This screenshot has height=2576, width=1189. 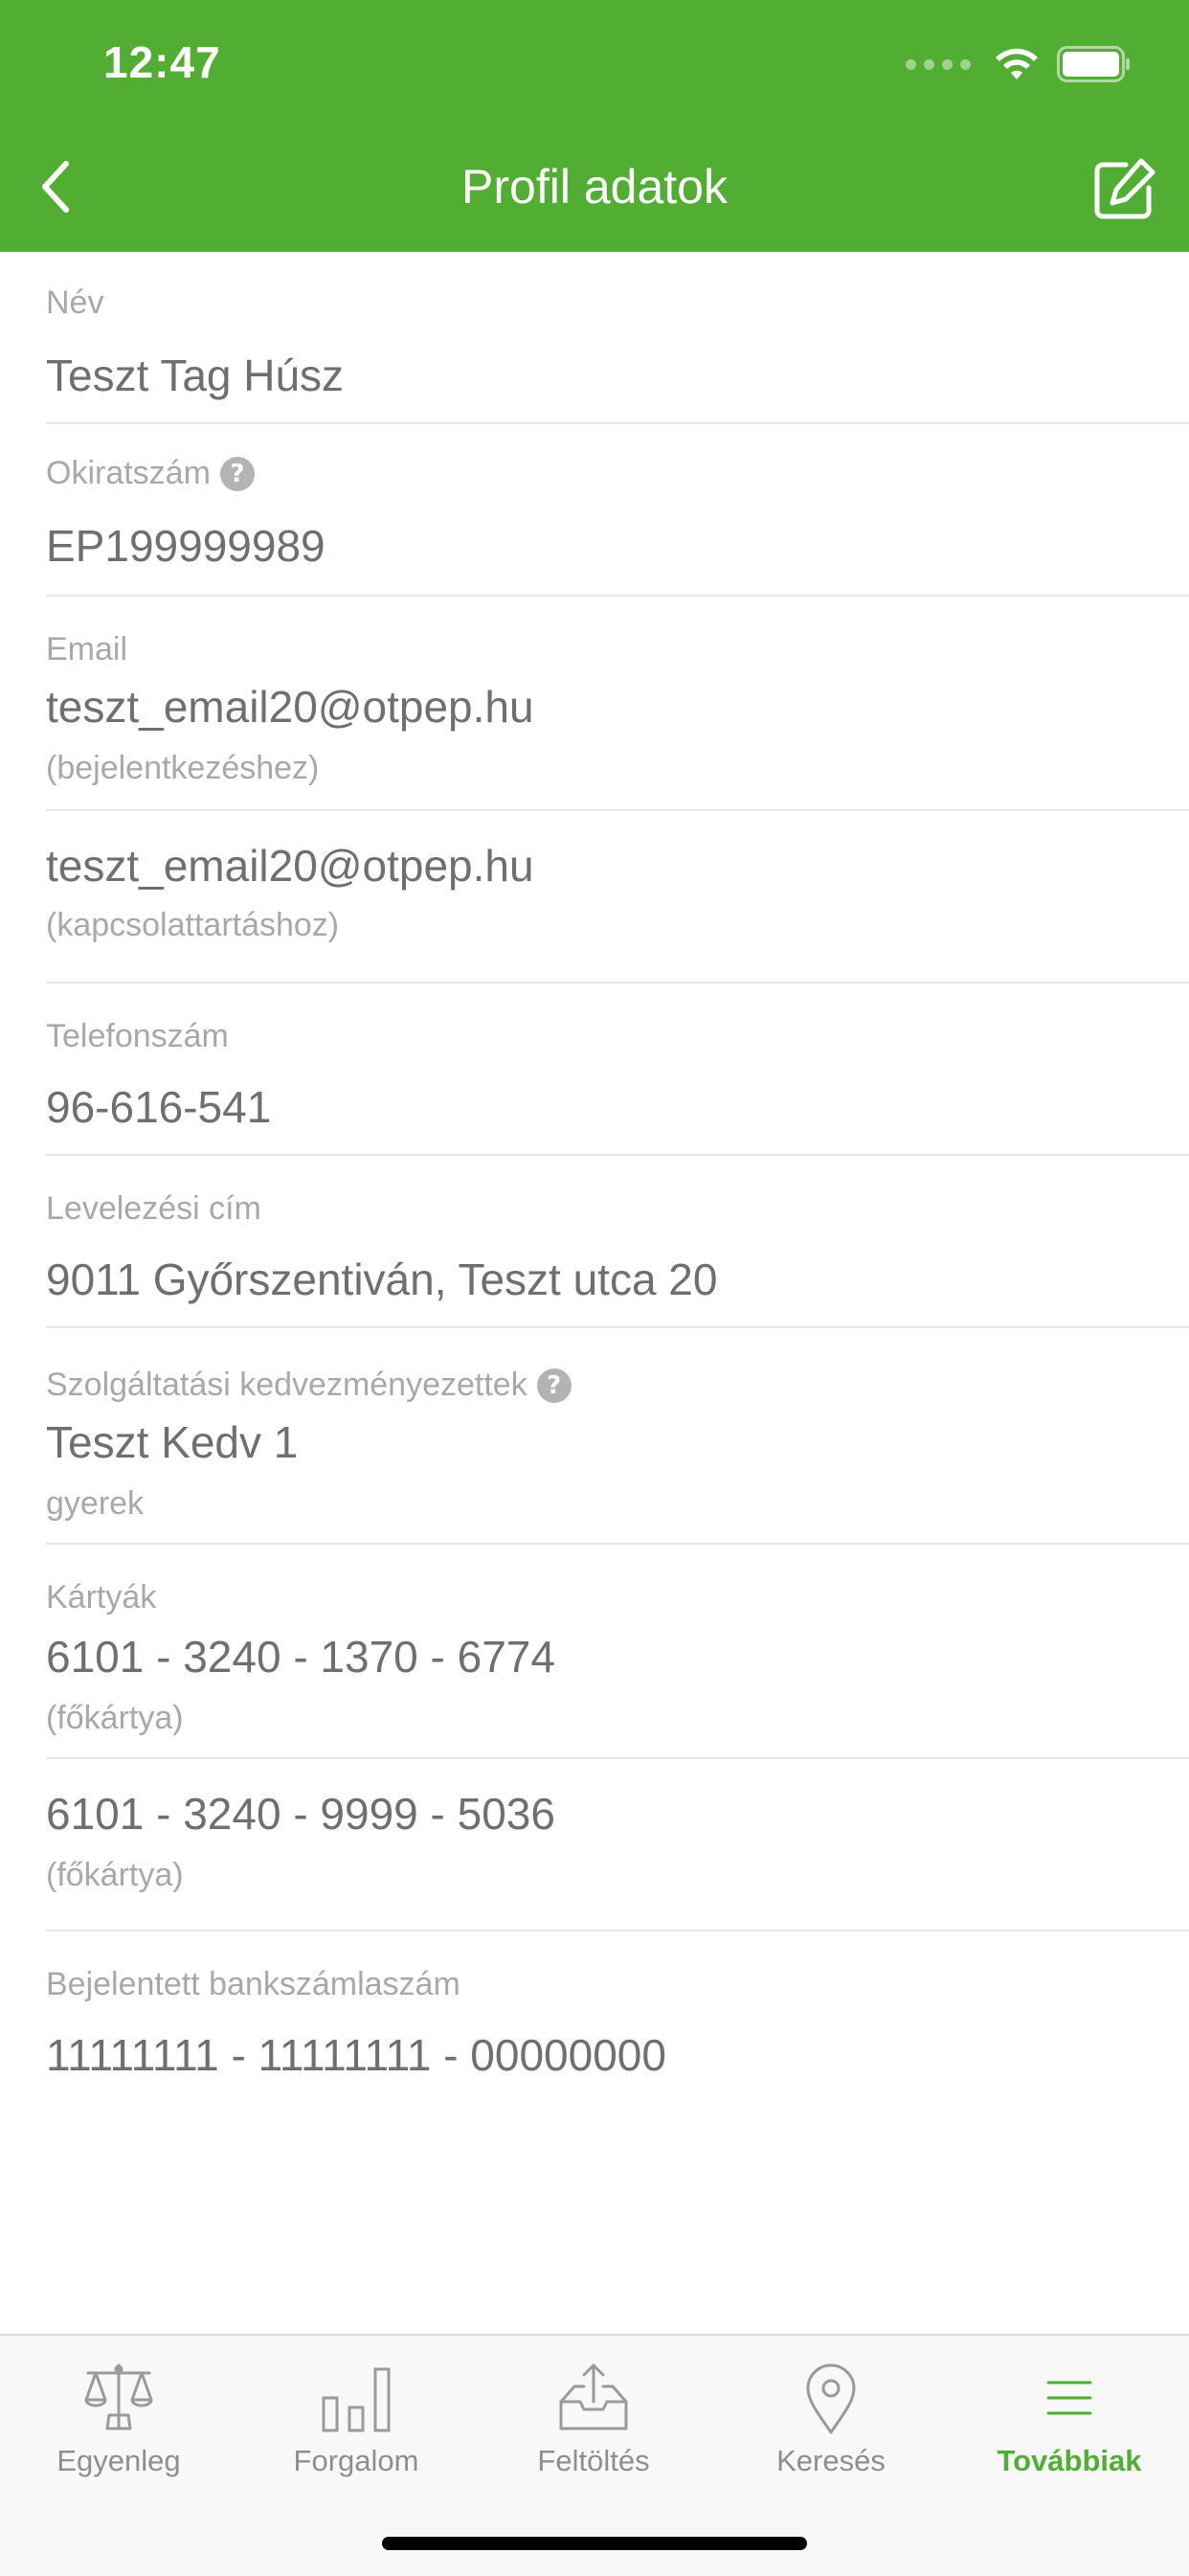 I want to click on tab-kereses: Keresés, so click(x=831, y=2431).